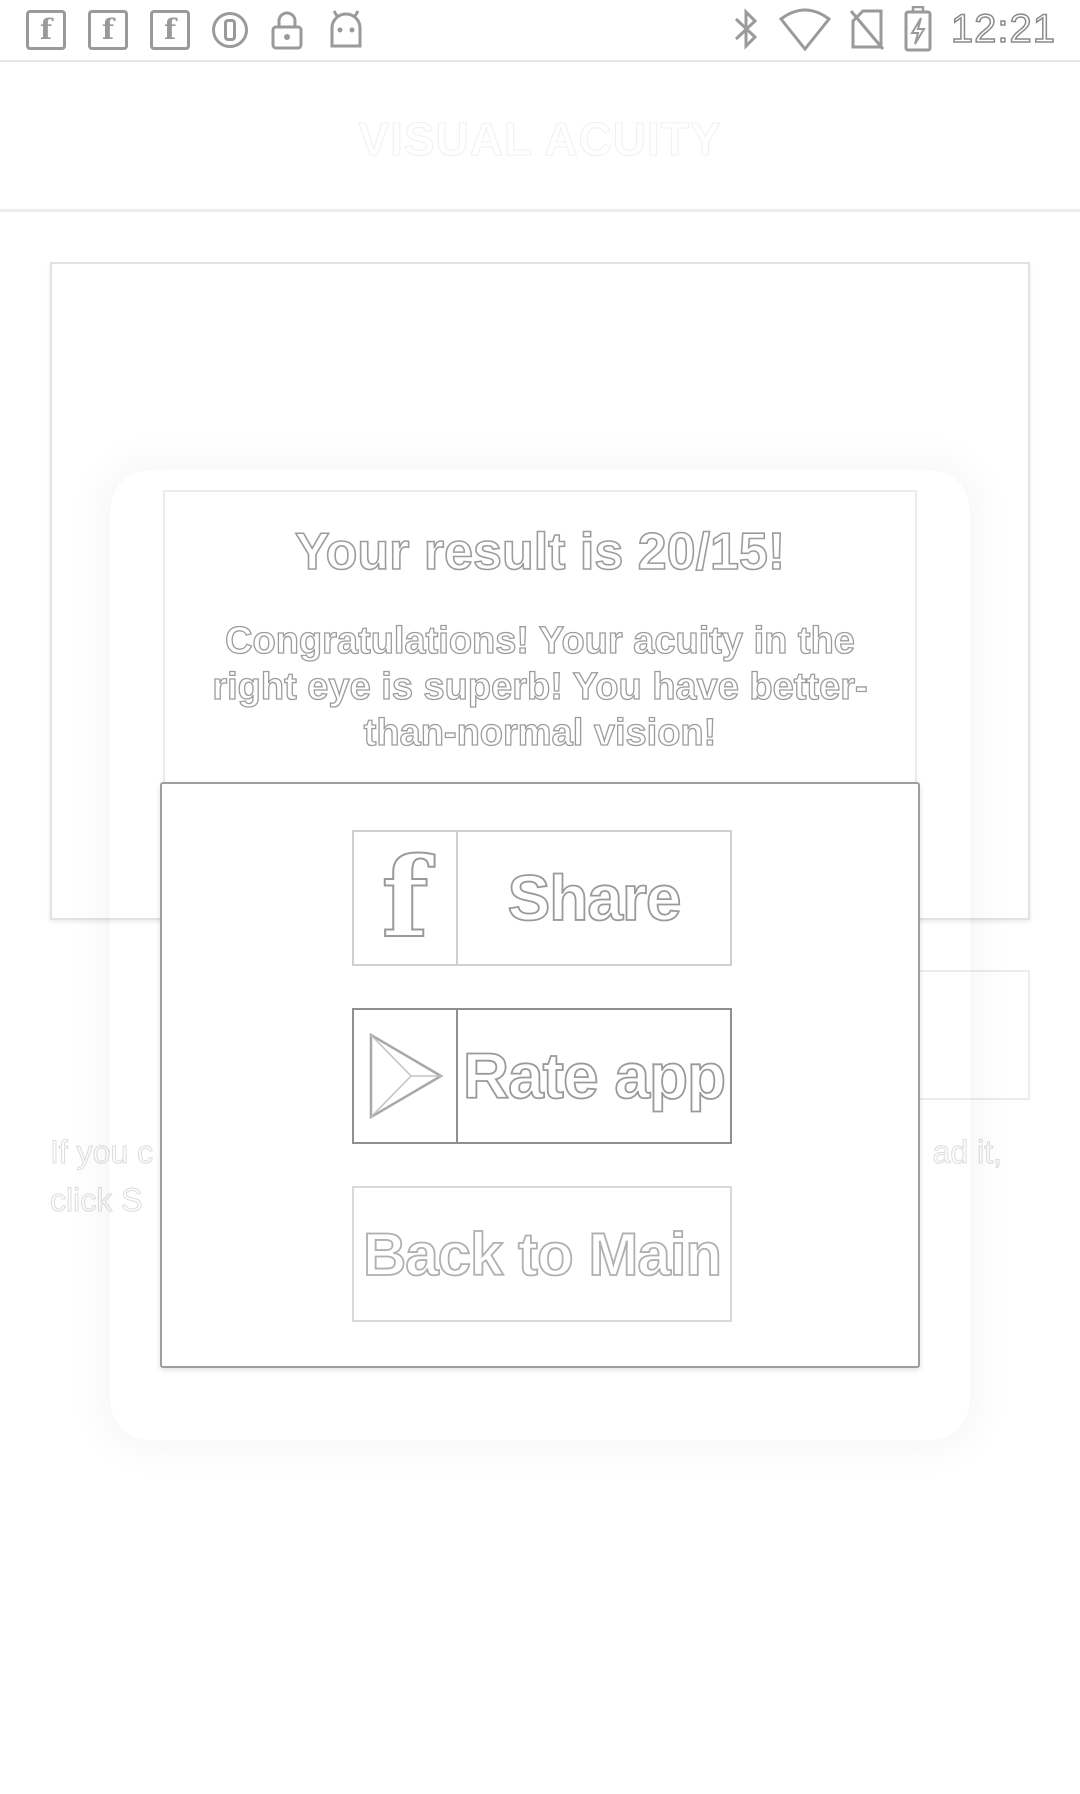 Image resolution: width=1080 pixels, height=1794 pixels. What do you see at coordinates (230, 30) in the screenshot?
I see `opera-icon` at bounding box center [230, 30].